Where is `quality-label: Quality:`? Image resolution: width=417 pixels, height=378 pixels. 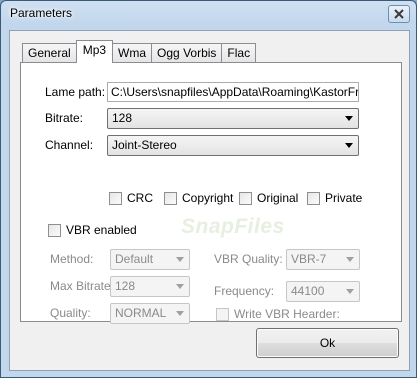
quality-label: Quality: is located at coordinates (70, 313).